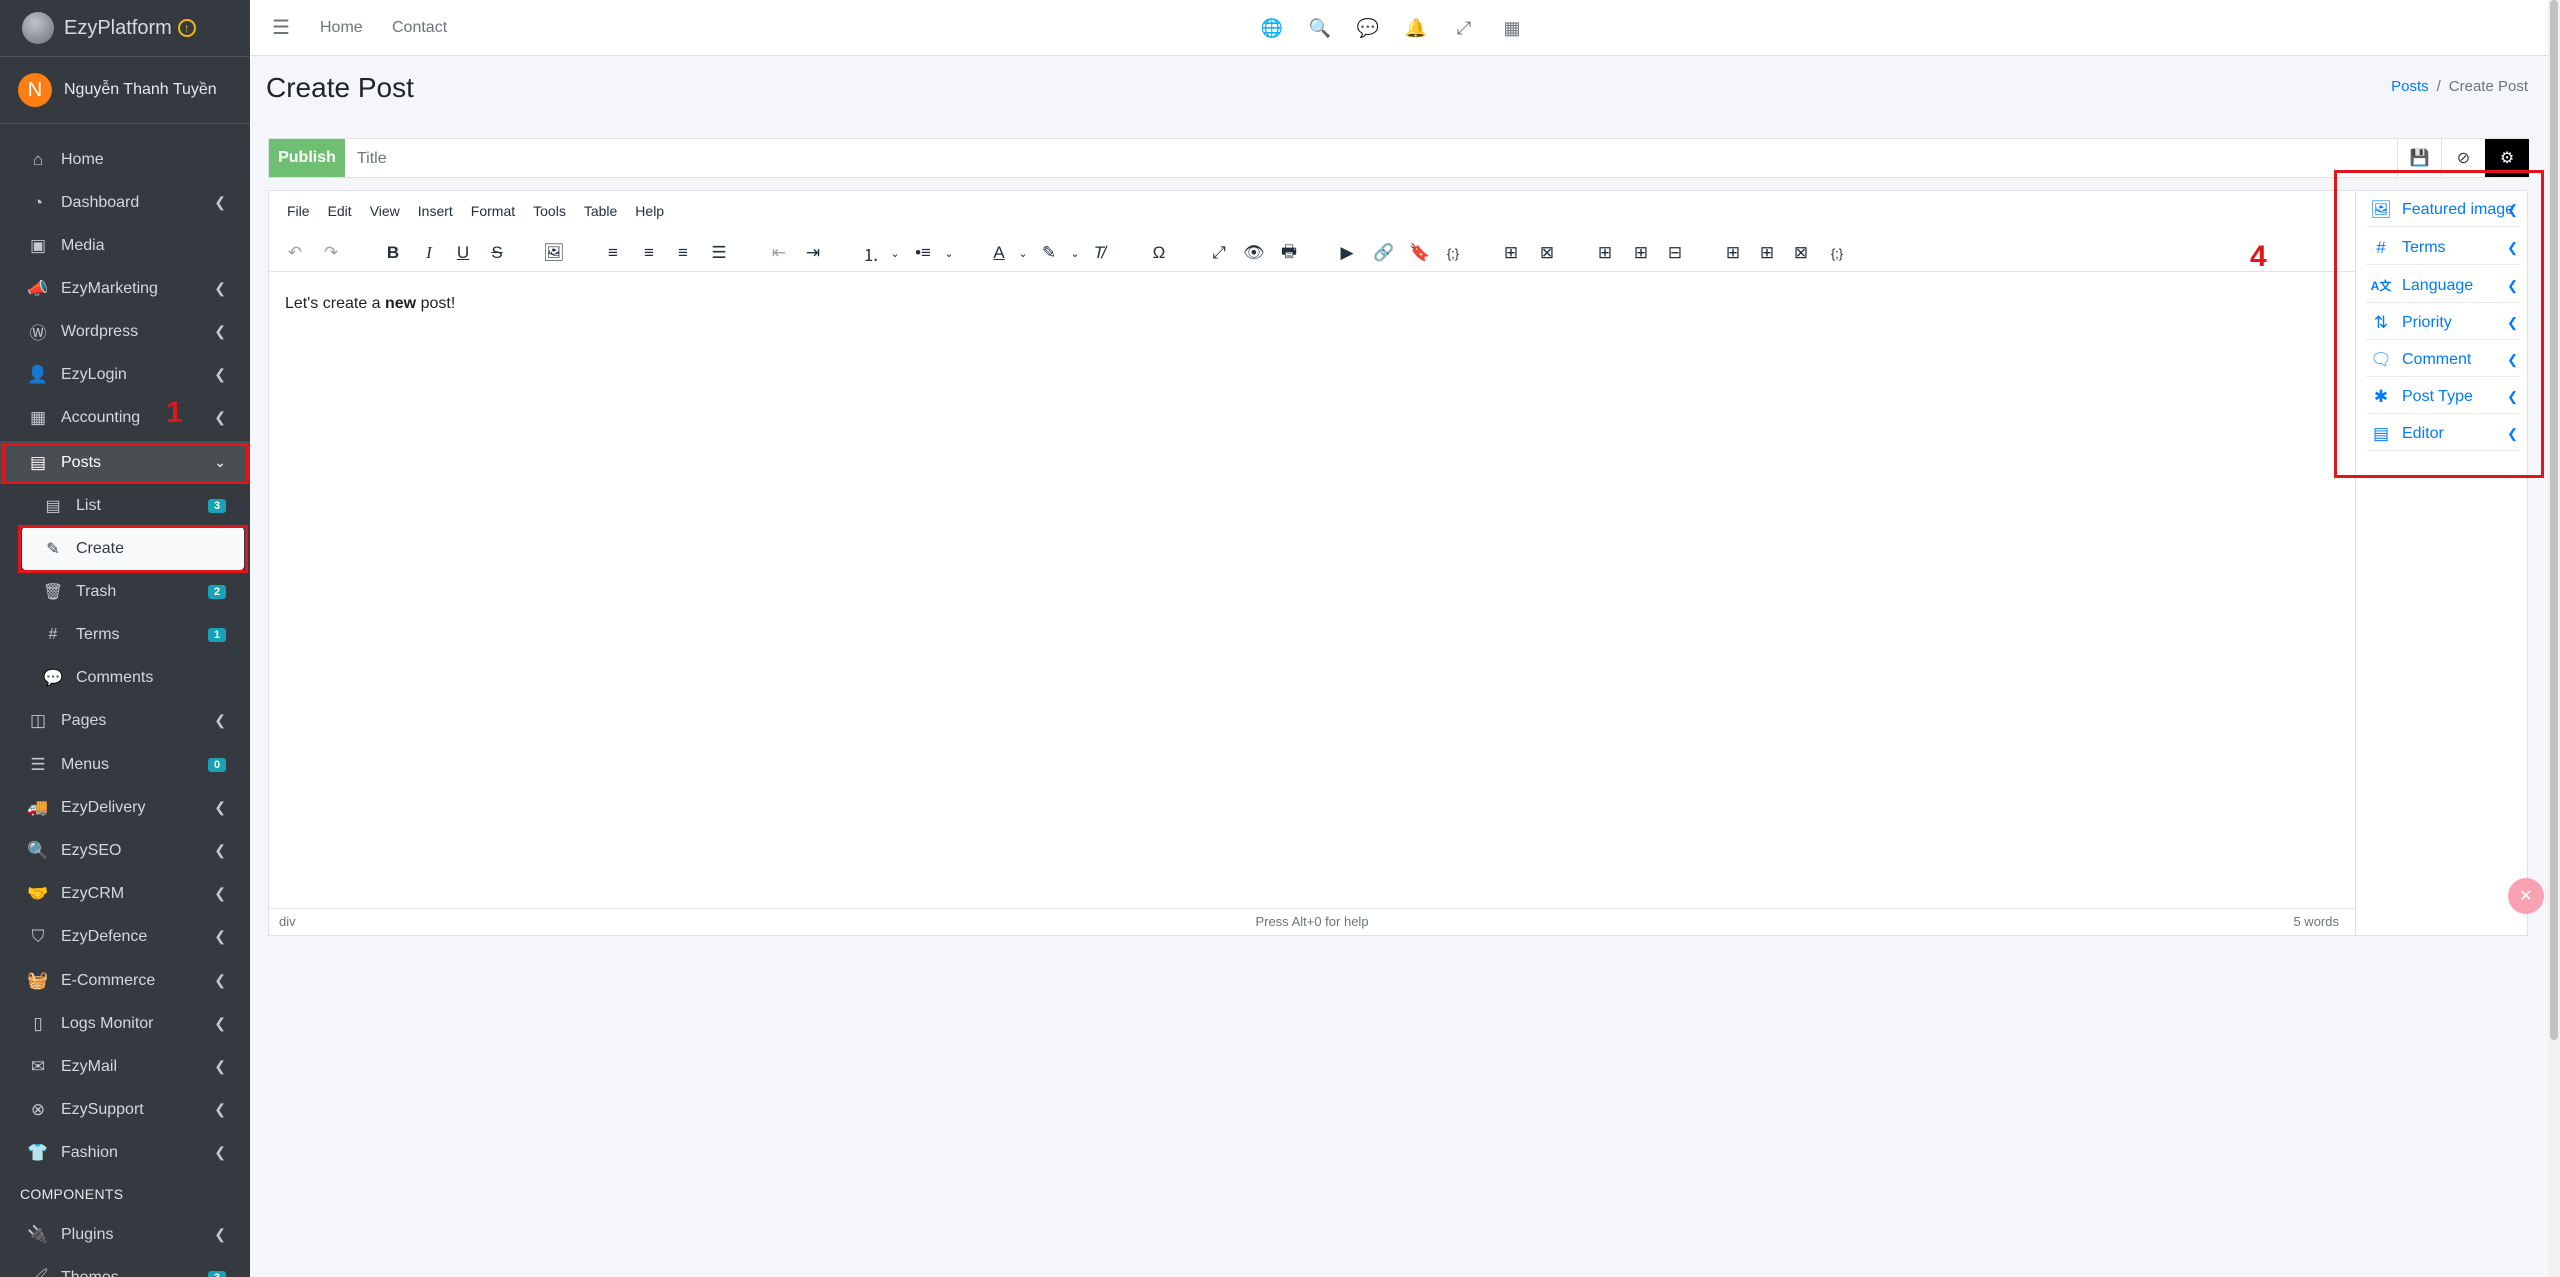 The height and width of the screenshot is (1277, 2560). Describe the element at coordinates (298, 211) in the screenshot. I see `menu-file: File` at that location.